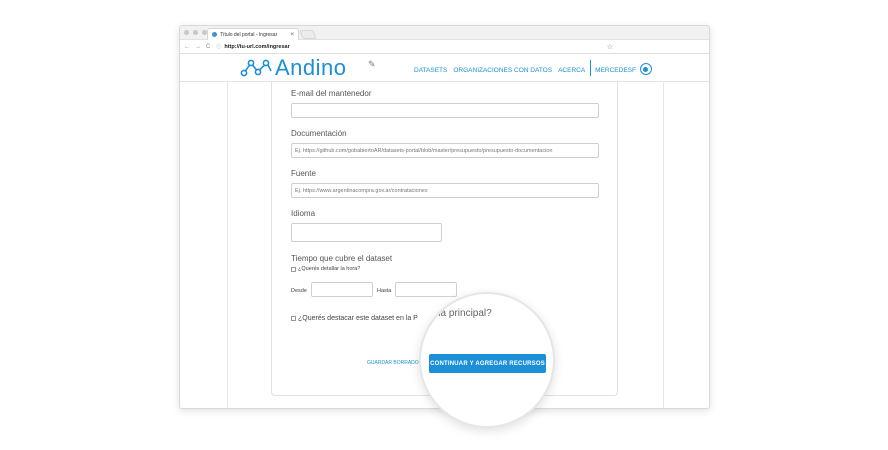 Image resolution: width=888 pixels, height=450 pixels. I want to click on detail-hour-option: ¿Querés detallar la hora?, so click(325, 269).